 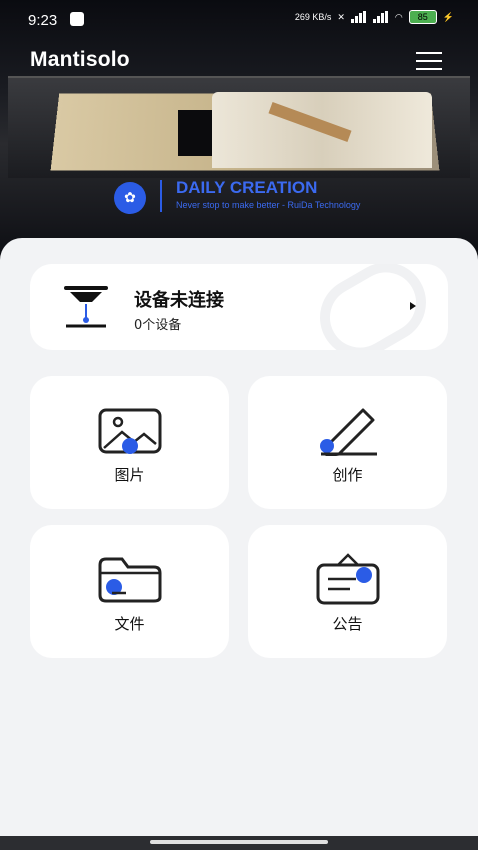 What do you see at coordinates (86, 307) in the screenshot?
I see `laser-engraver-icon` at bounding box center [86, 307].